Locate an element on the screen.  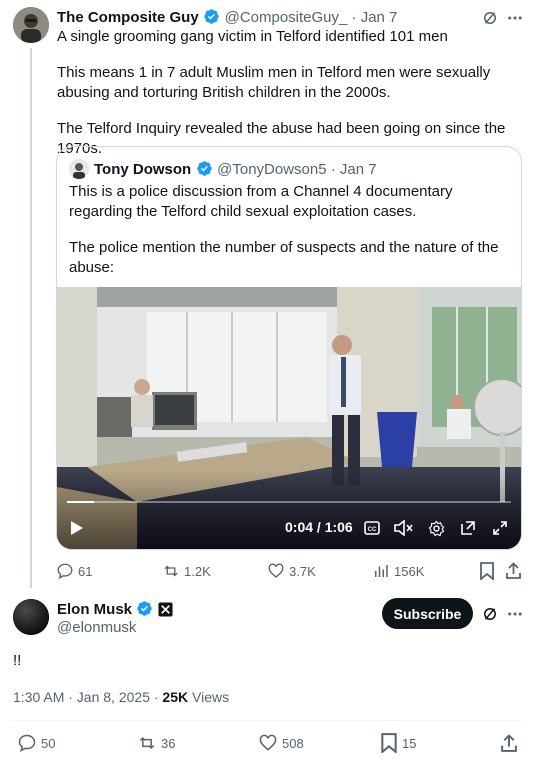
reply-reply-count: 50 is located at coordinates (48, 743).